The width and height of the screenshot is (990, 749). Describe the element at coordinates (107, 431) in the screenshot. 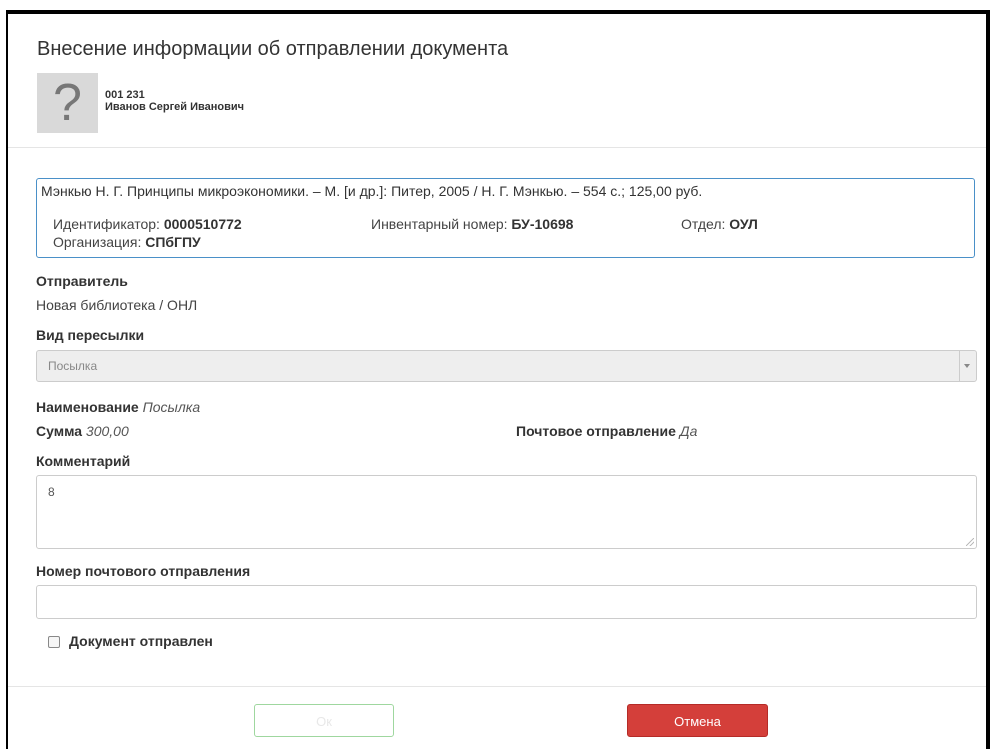

I see `sum-value: 300,00` at that location.